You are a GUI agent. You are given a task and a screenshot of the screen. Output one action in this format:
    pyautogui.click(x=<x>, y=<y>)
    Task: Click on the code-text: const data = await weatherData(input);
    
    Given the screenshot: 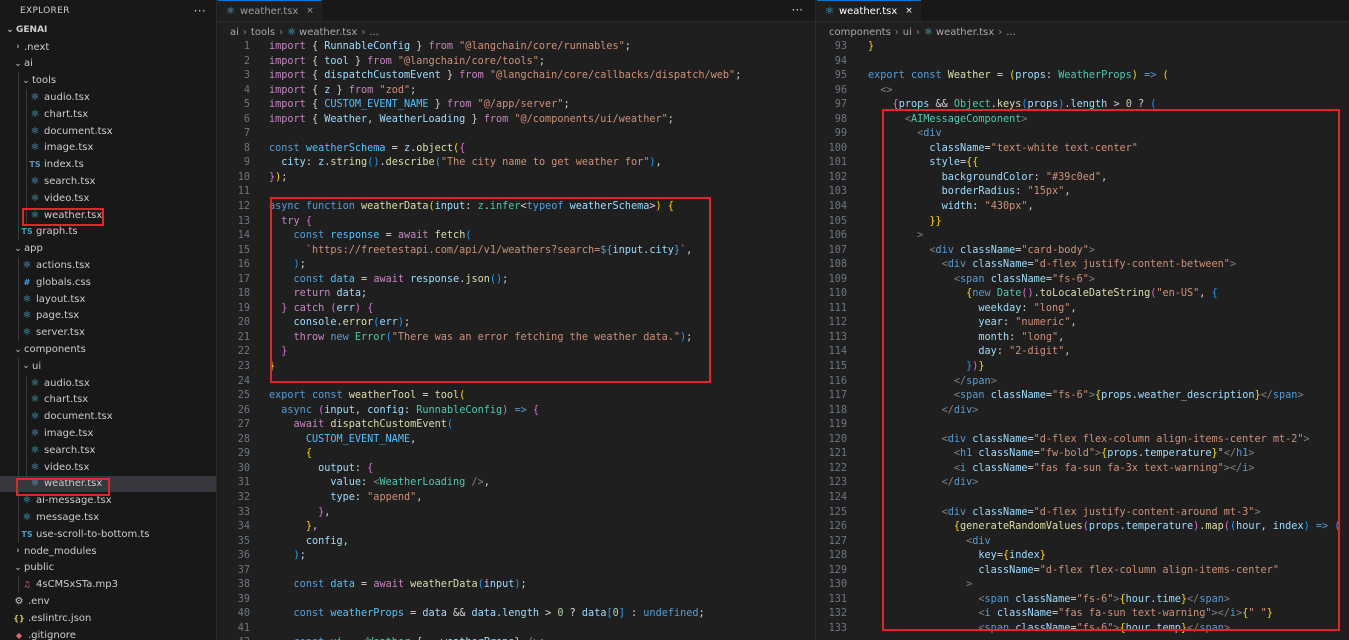 What is the action you would take?
    pyautogui.click(x=410, y=585)
    